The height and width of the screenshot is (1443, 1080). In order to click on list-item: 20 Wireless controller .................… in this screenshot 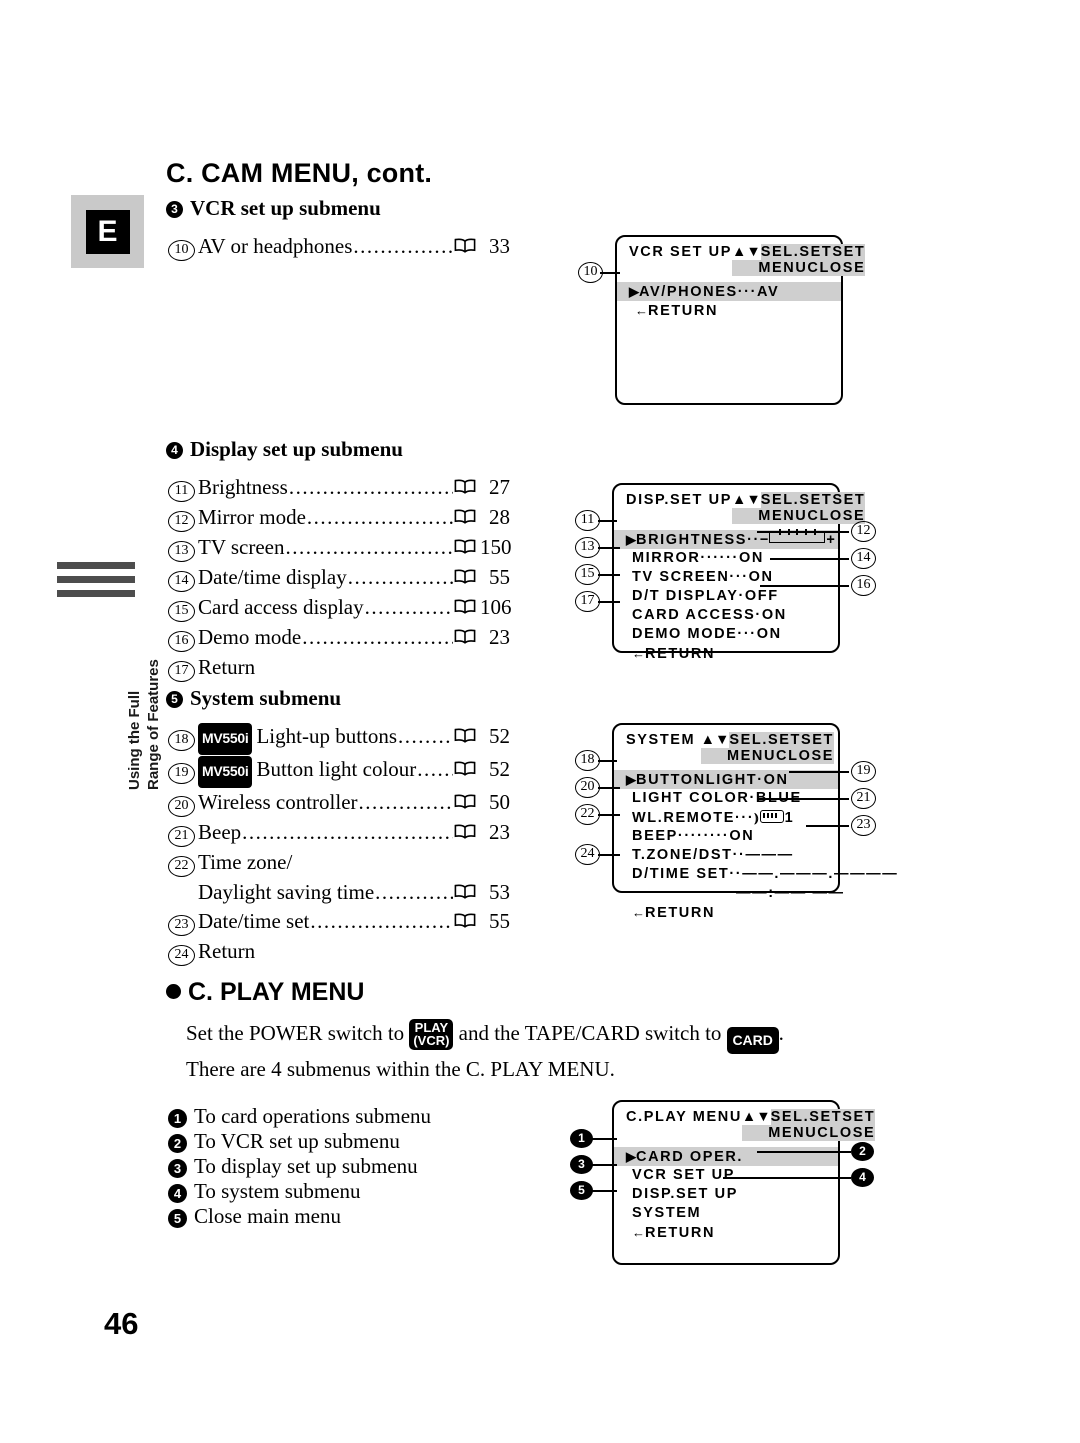, I will do `click(339, 803)`.